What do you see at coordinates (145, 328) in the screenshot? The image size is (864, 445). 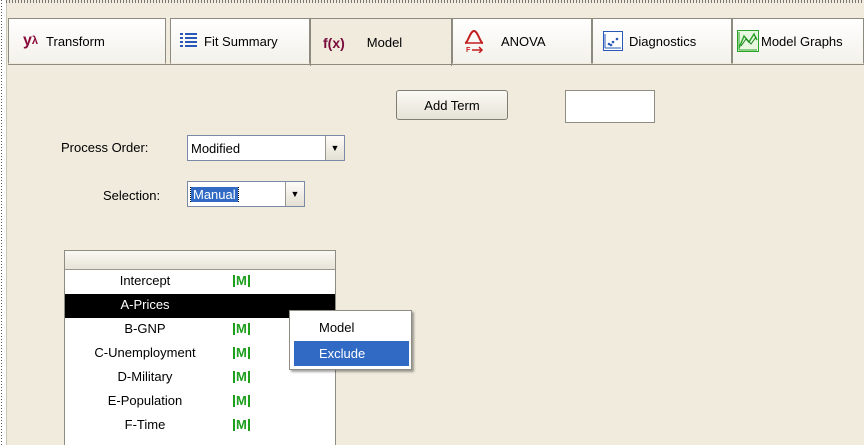 I see `term-name: B-GNP` at bounding box center [145, 328].